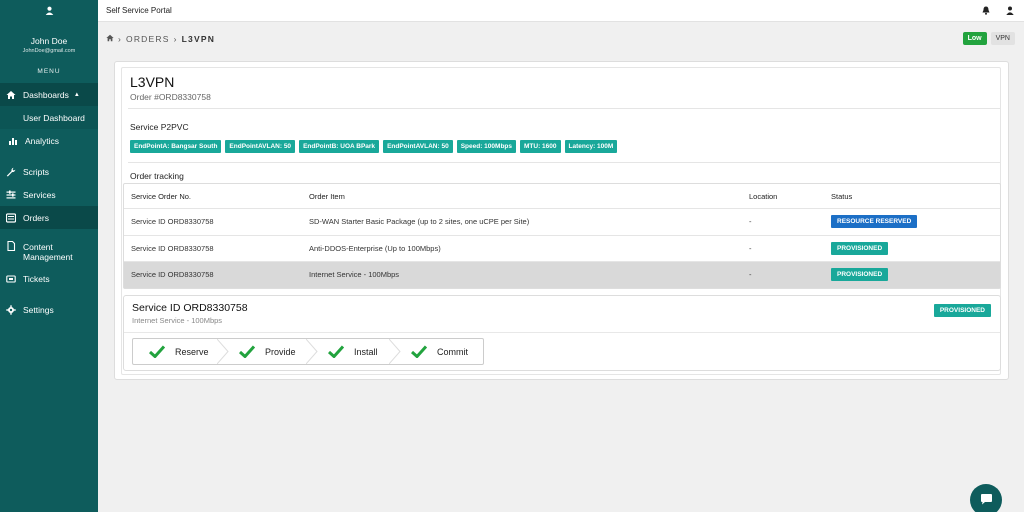 The image size is (1024, 512). I want to click on menu-label: MENU, so click(49, 71).